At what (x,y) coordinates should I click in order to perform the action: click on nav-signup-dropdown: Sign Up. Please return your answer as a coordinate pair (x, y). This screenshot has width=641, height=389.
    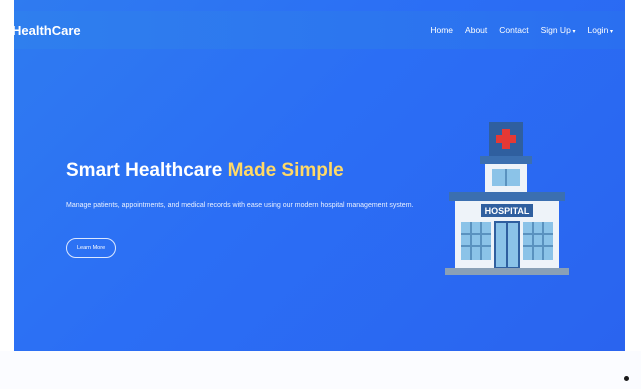
    Looking at the image, I should click on (558, 30).